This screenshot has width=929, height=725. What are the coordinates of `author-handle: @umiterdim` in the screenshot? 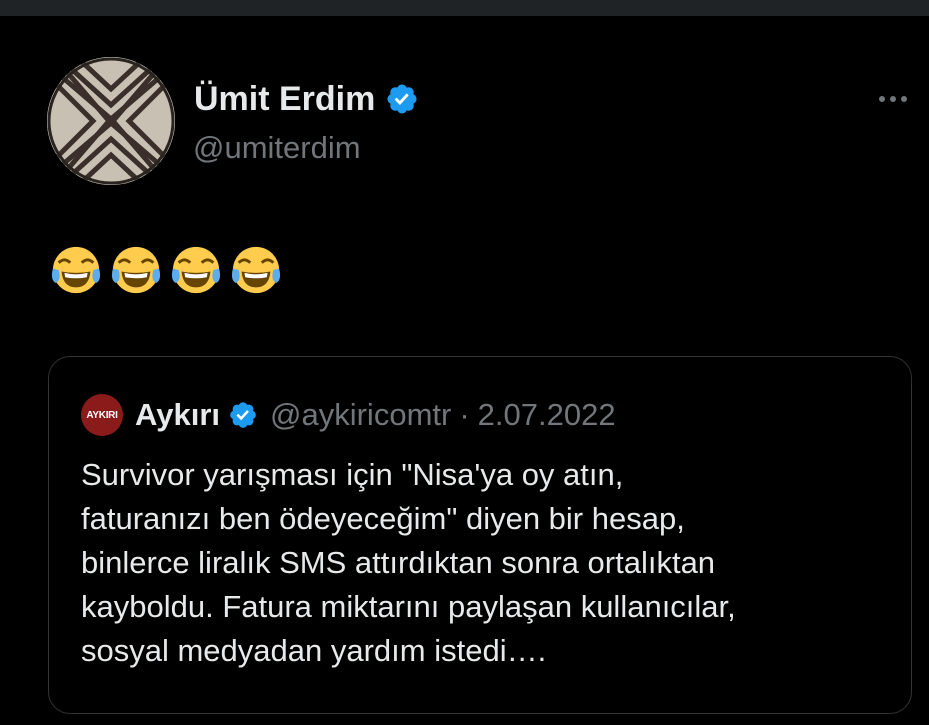 It's located at (277, 148).